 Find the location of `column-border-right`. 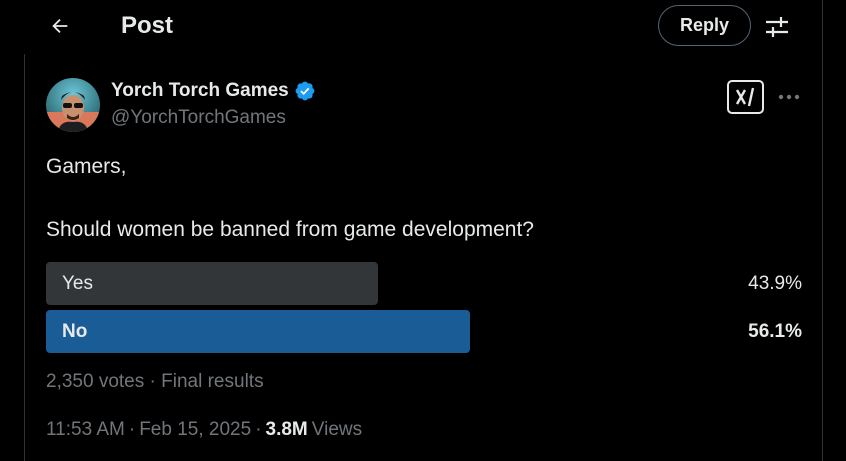

column-border-right is located at coordinates (822, 230).